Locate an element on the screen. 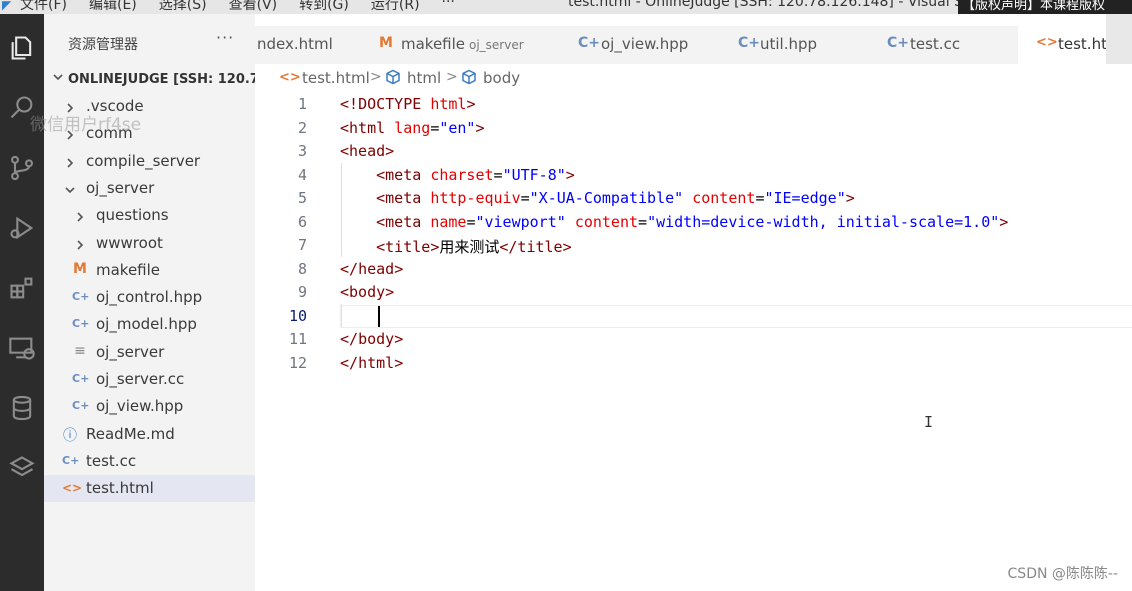 This screenshot has width=1132, height=591. code-line: 7 <title>用来测试</title> is located at coordinates (693, 244).